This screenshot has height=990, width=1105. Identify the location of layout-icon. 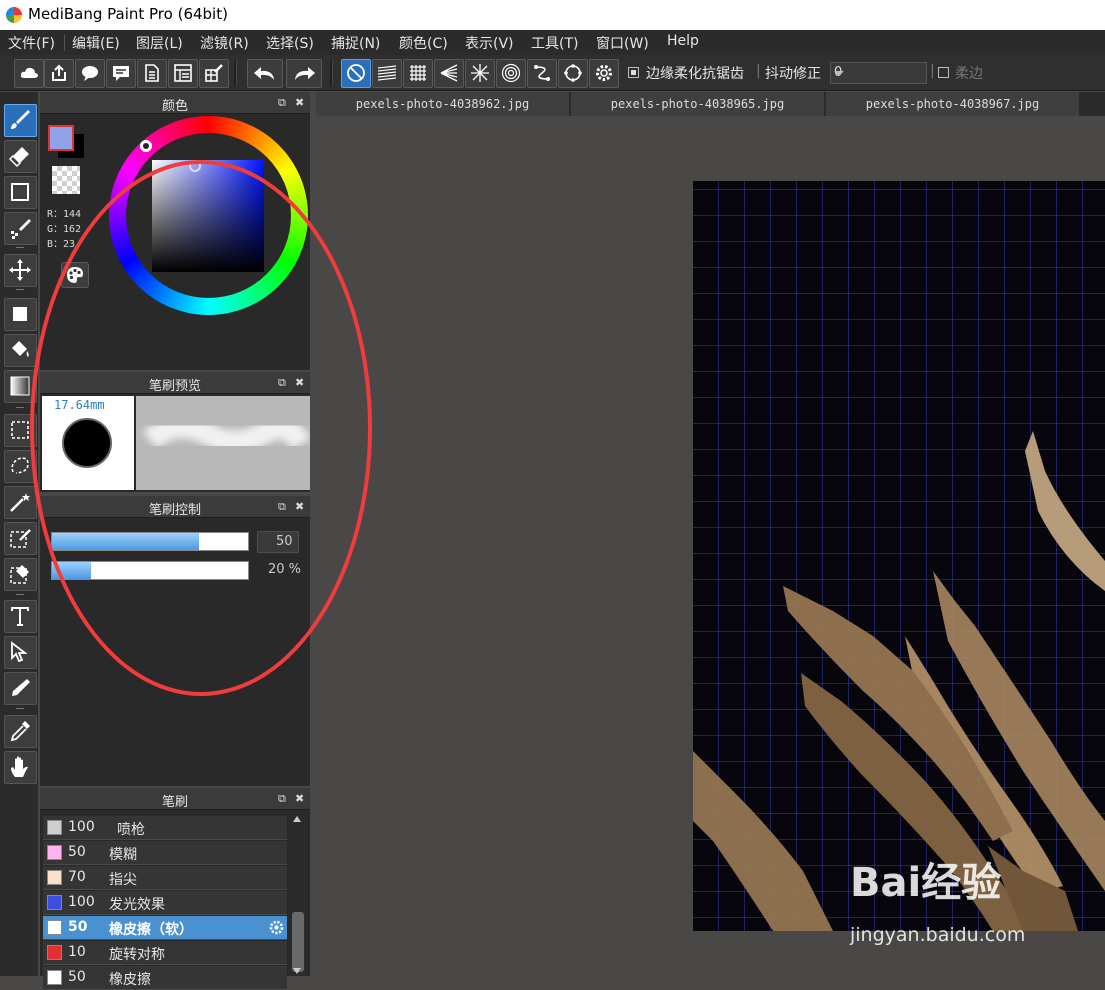
(183, 73).